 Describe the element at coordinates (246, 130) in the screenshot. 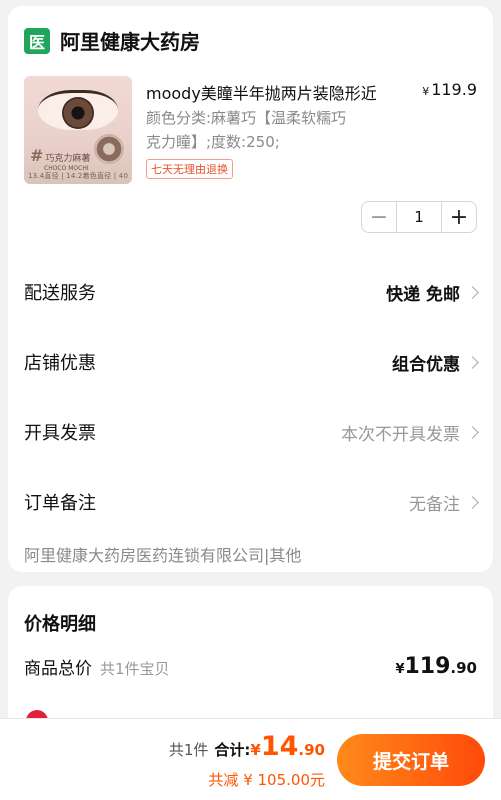

I see `product-spec: 颜色分类:麻薯巧【温柔软糯巧 克力瞳】;度数:250;` at that location.